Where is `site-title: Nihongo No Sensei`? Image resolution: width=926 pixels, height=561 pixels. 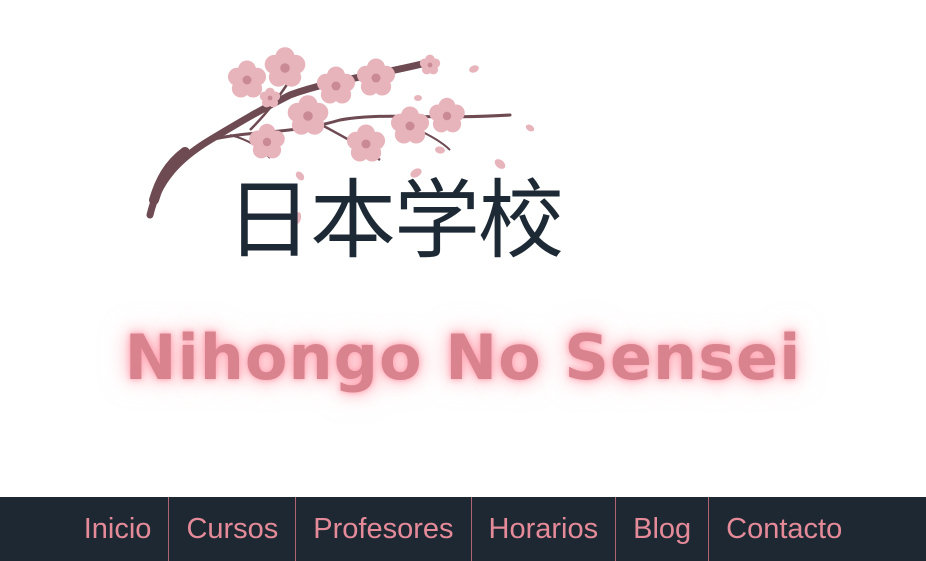
site-title: Nihongo No Sensei is located at coordinates (463, 357).